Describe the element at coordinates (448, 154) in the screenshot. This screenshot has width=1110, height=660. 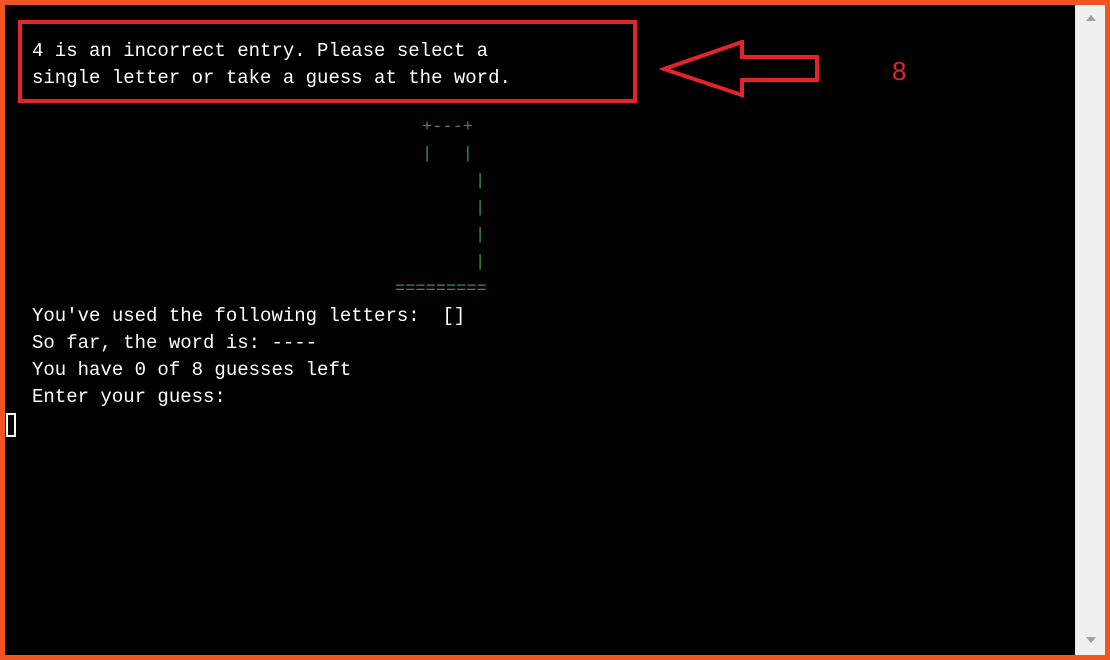
I see `gallows-rope-row: | |` at that location.